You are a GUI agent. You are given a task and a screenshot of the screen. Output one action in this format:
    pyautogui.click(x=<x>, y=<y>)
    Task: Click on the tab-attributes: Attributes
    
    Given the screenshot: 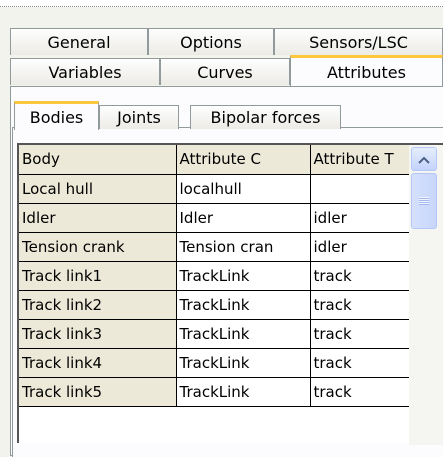 What is the action you would take?
    pyautogui.click(x=366, y=70)
    